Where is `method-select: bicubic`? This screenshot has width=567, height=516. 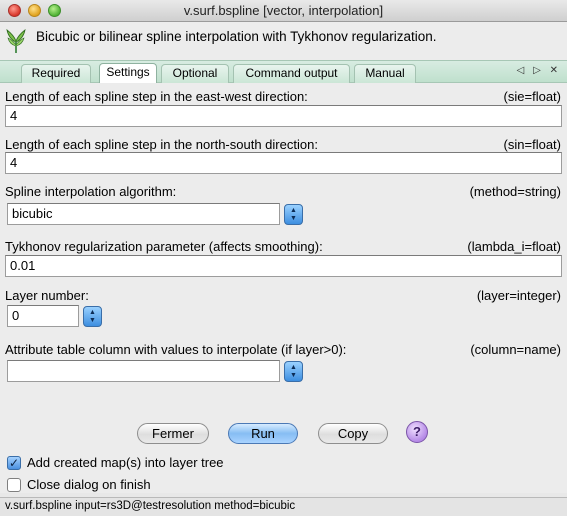 method-select: bicubic is located at coordinates (143, 214).